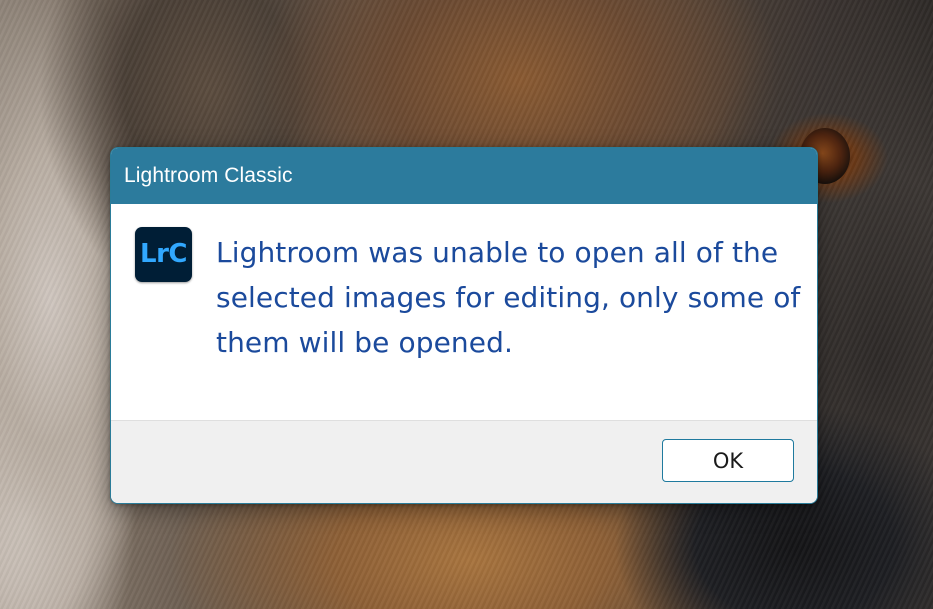 Image resolution: width=933 pixels, height=609 pixels. What do you see at coordinates (464, 461) in the screenshot?
I see `dialog-footer: OK` at bounding box center [464, 461].